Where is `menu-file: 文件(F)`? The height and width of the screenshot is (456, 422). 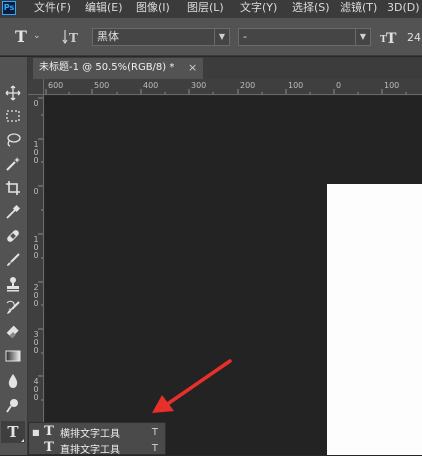
menu-file: 文件(F) is located at coordinates (52, 8).